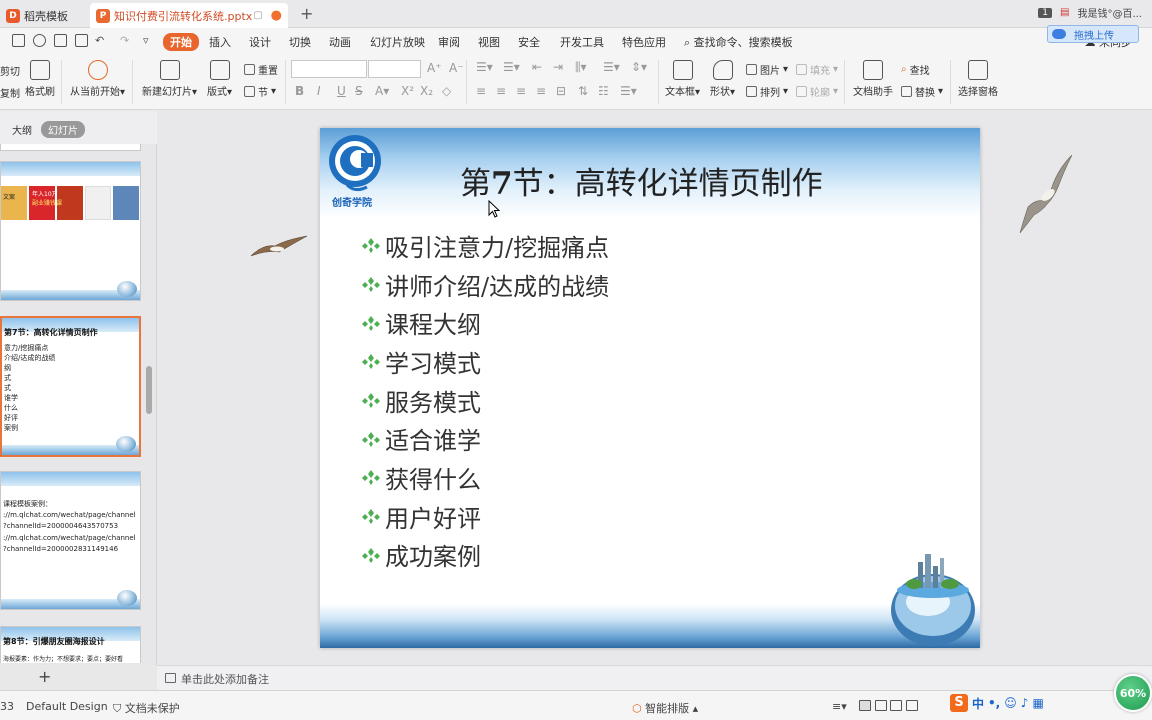  What do you see at coordinates (665, 708) in the screenshot?
I see `smart-layout-button: ⬡ 智能排版 ▴` at bounding box center [665, 708].